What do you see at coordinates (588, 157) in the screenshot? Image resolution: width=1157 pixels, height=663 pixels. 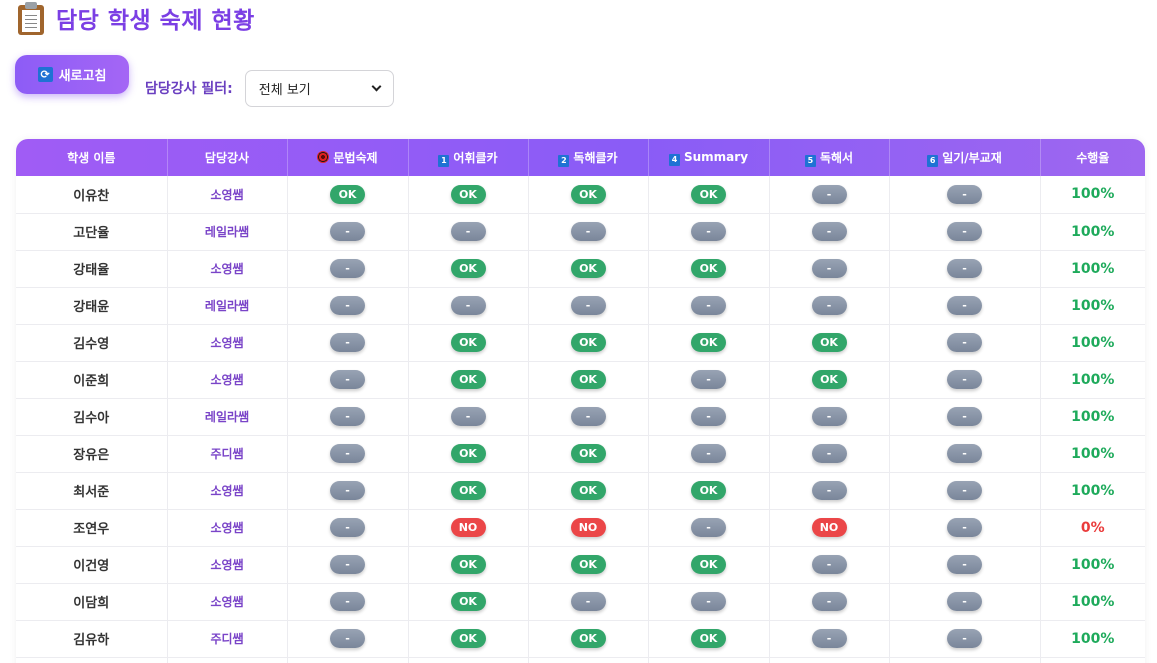 I see `column-header-reading: 2 독해클카` at bounding box center [588, 157].